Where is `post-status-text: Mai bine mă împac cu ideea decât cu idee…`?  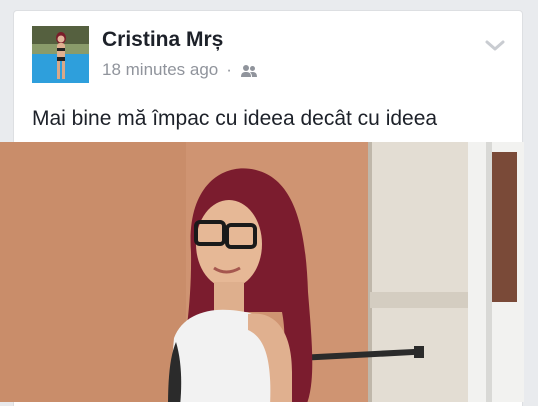 post-status-text: Mai bine mă împac cu ideea decât cu idee… is located at coordinates (235, 118).